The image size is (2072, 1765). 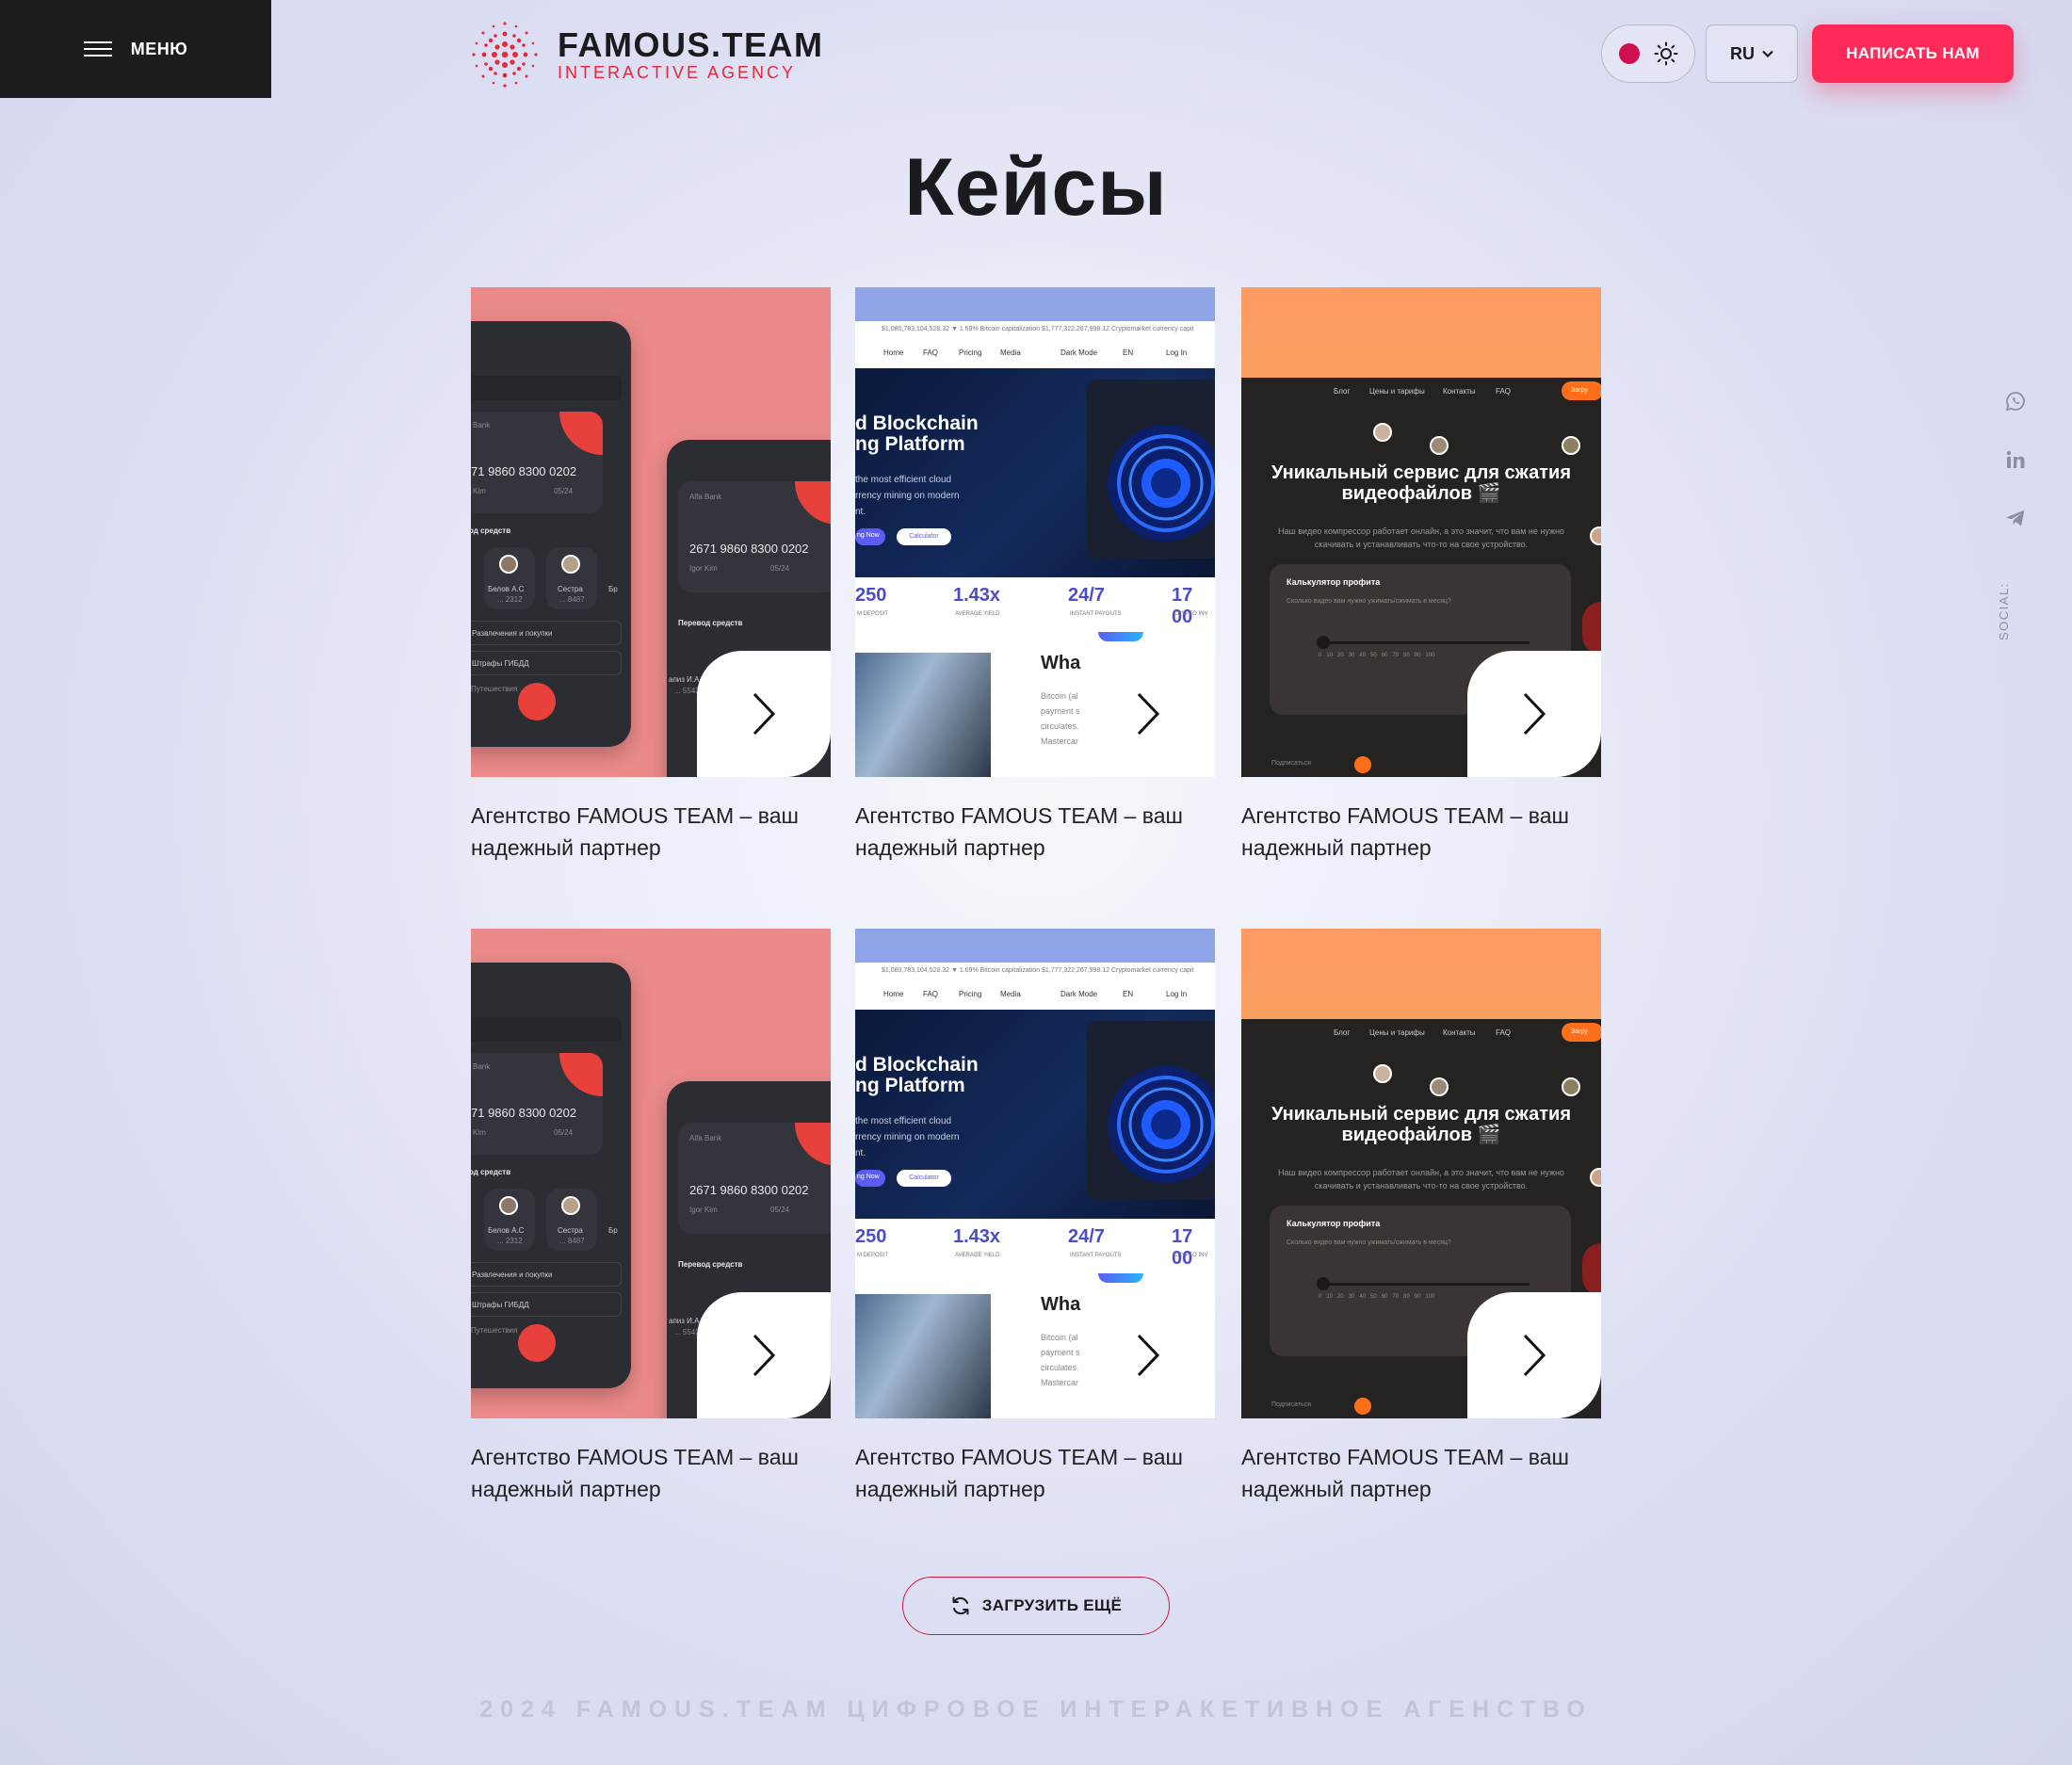 What do you see at coordinates (2004, 611) in the screenshot?
I see `social-label: SOCIAL:` at bounding box center [2004, 611].